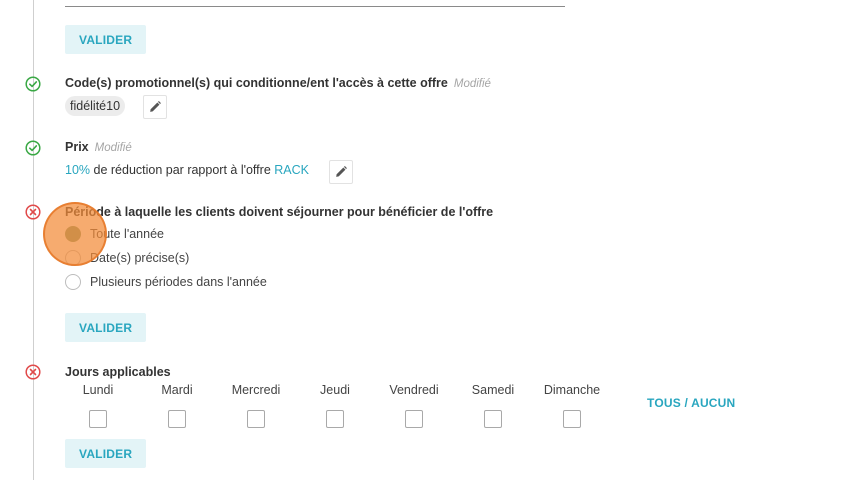 The height and width of the screenshot is (480, 859). What do you see at coordinates (95, 106) in the screenshot?
I see `promo-code-chip: fidélité10` at bounding box center [95, 106].